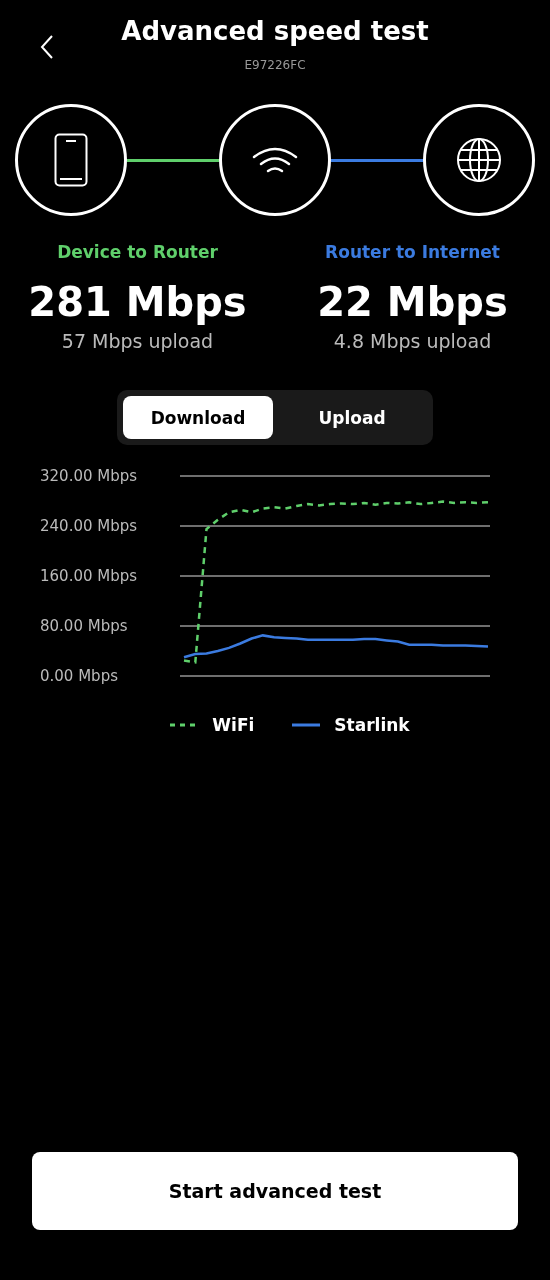  What do you see at coordinates (412, 341) in the screenshot?
I see `upload-speed: 4.8 Mbps upload` at bounding box center [412, 341].